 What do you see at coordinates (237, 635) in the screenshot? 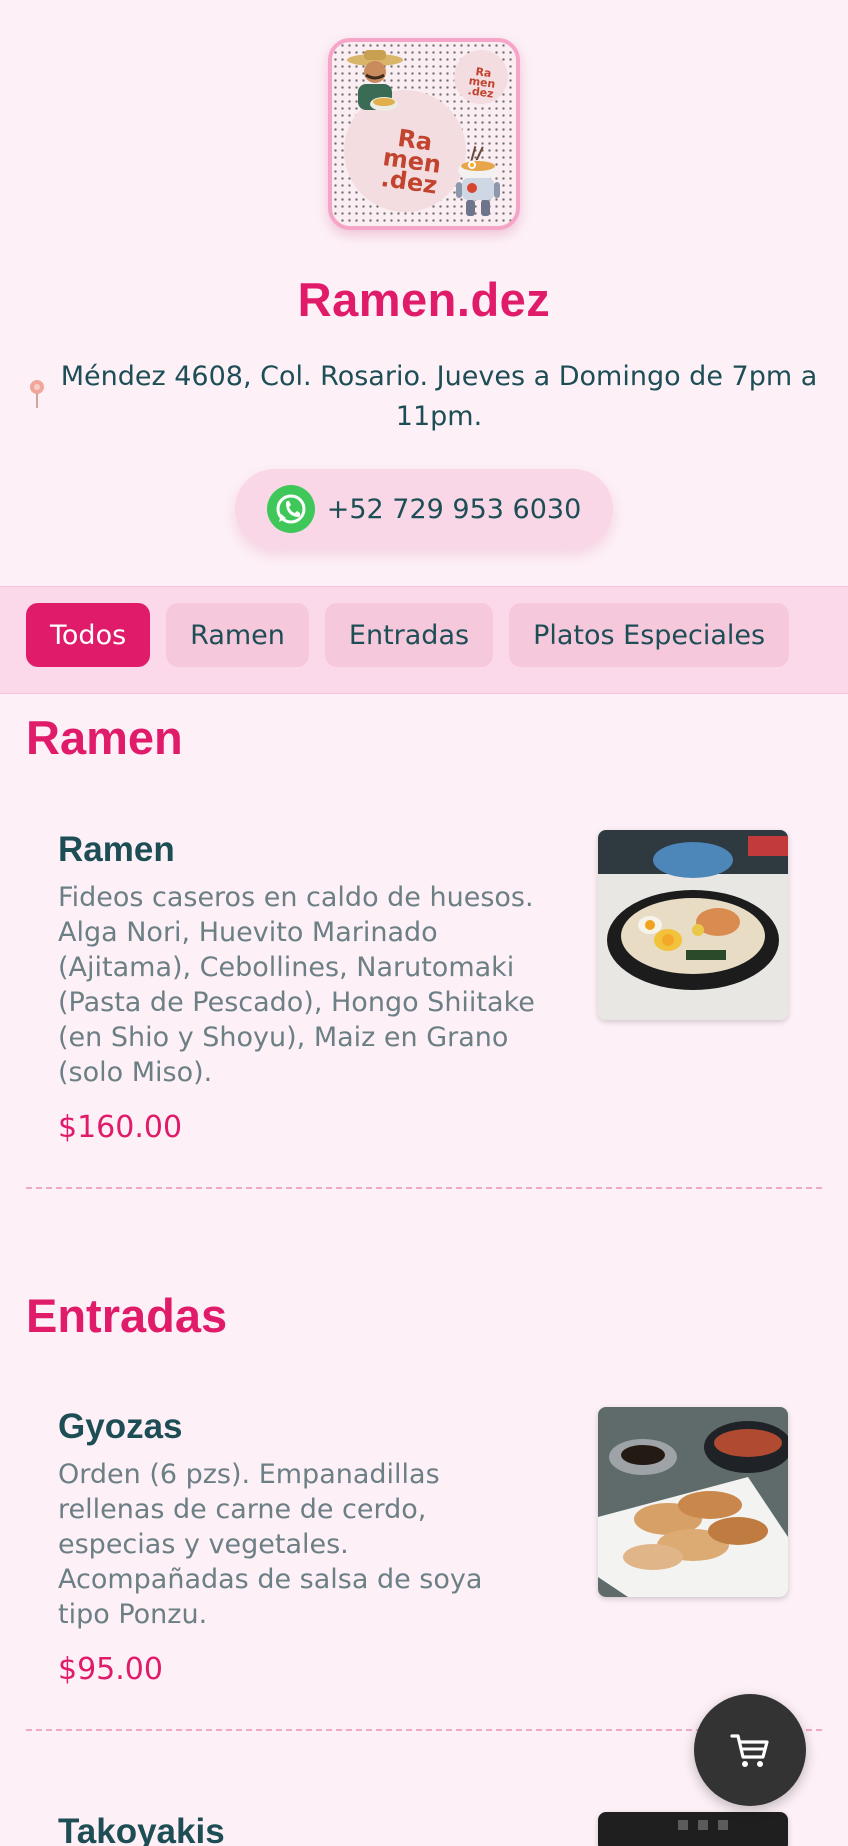
I see `tab-ramen: Ramen` at bounding box center [237, 635].